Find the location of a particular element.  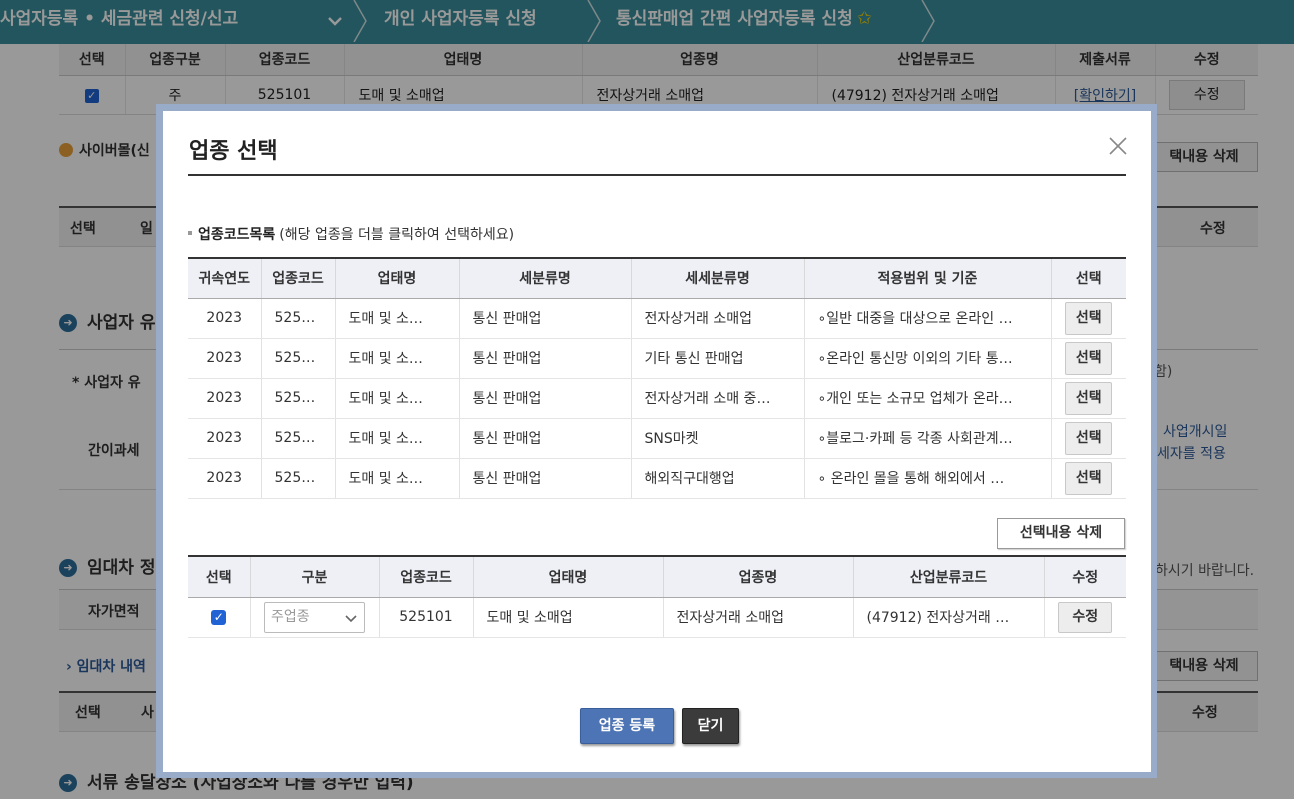

subsubclass-cell: SNS마켓 is located at coordinates (717, 438).